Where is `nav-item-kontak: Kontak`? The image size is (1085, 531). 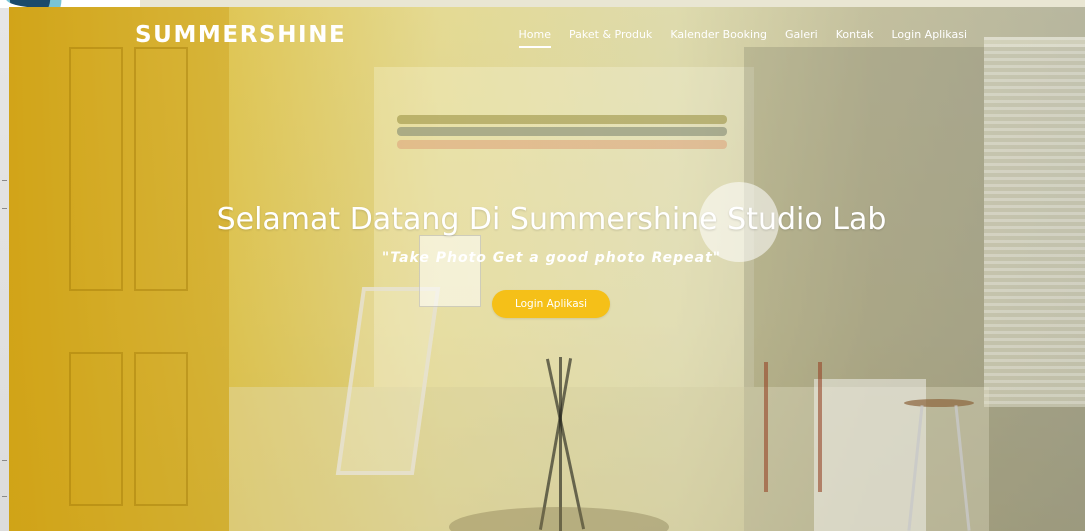 nav-item-kontak: Kontak is located at coordinates (855, 38).